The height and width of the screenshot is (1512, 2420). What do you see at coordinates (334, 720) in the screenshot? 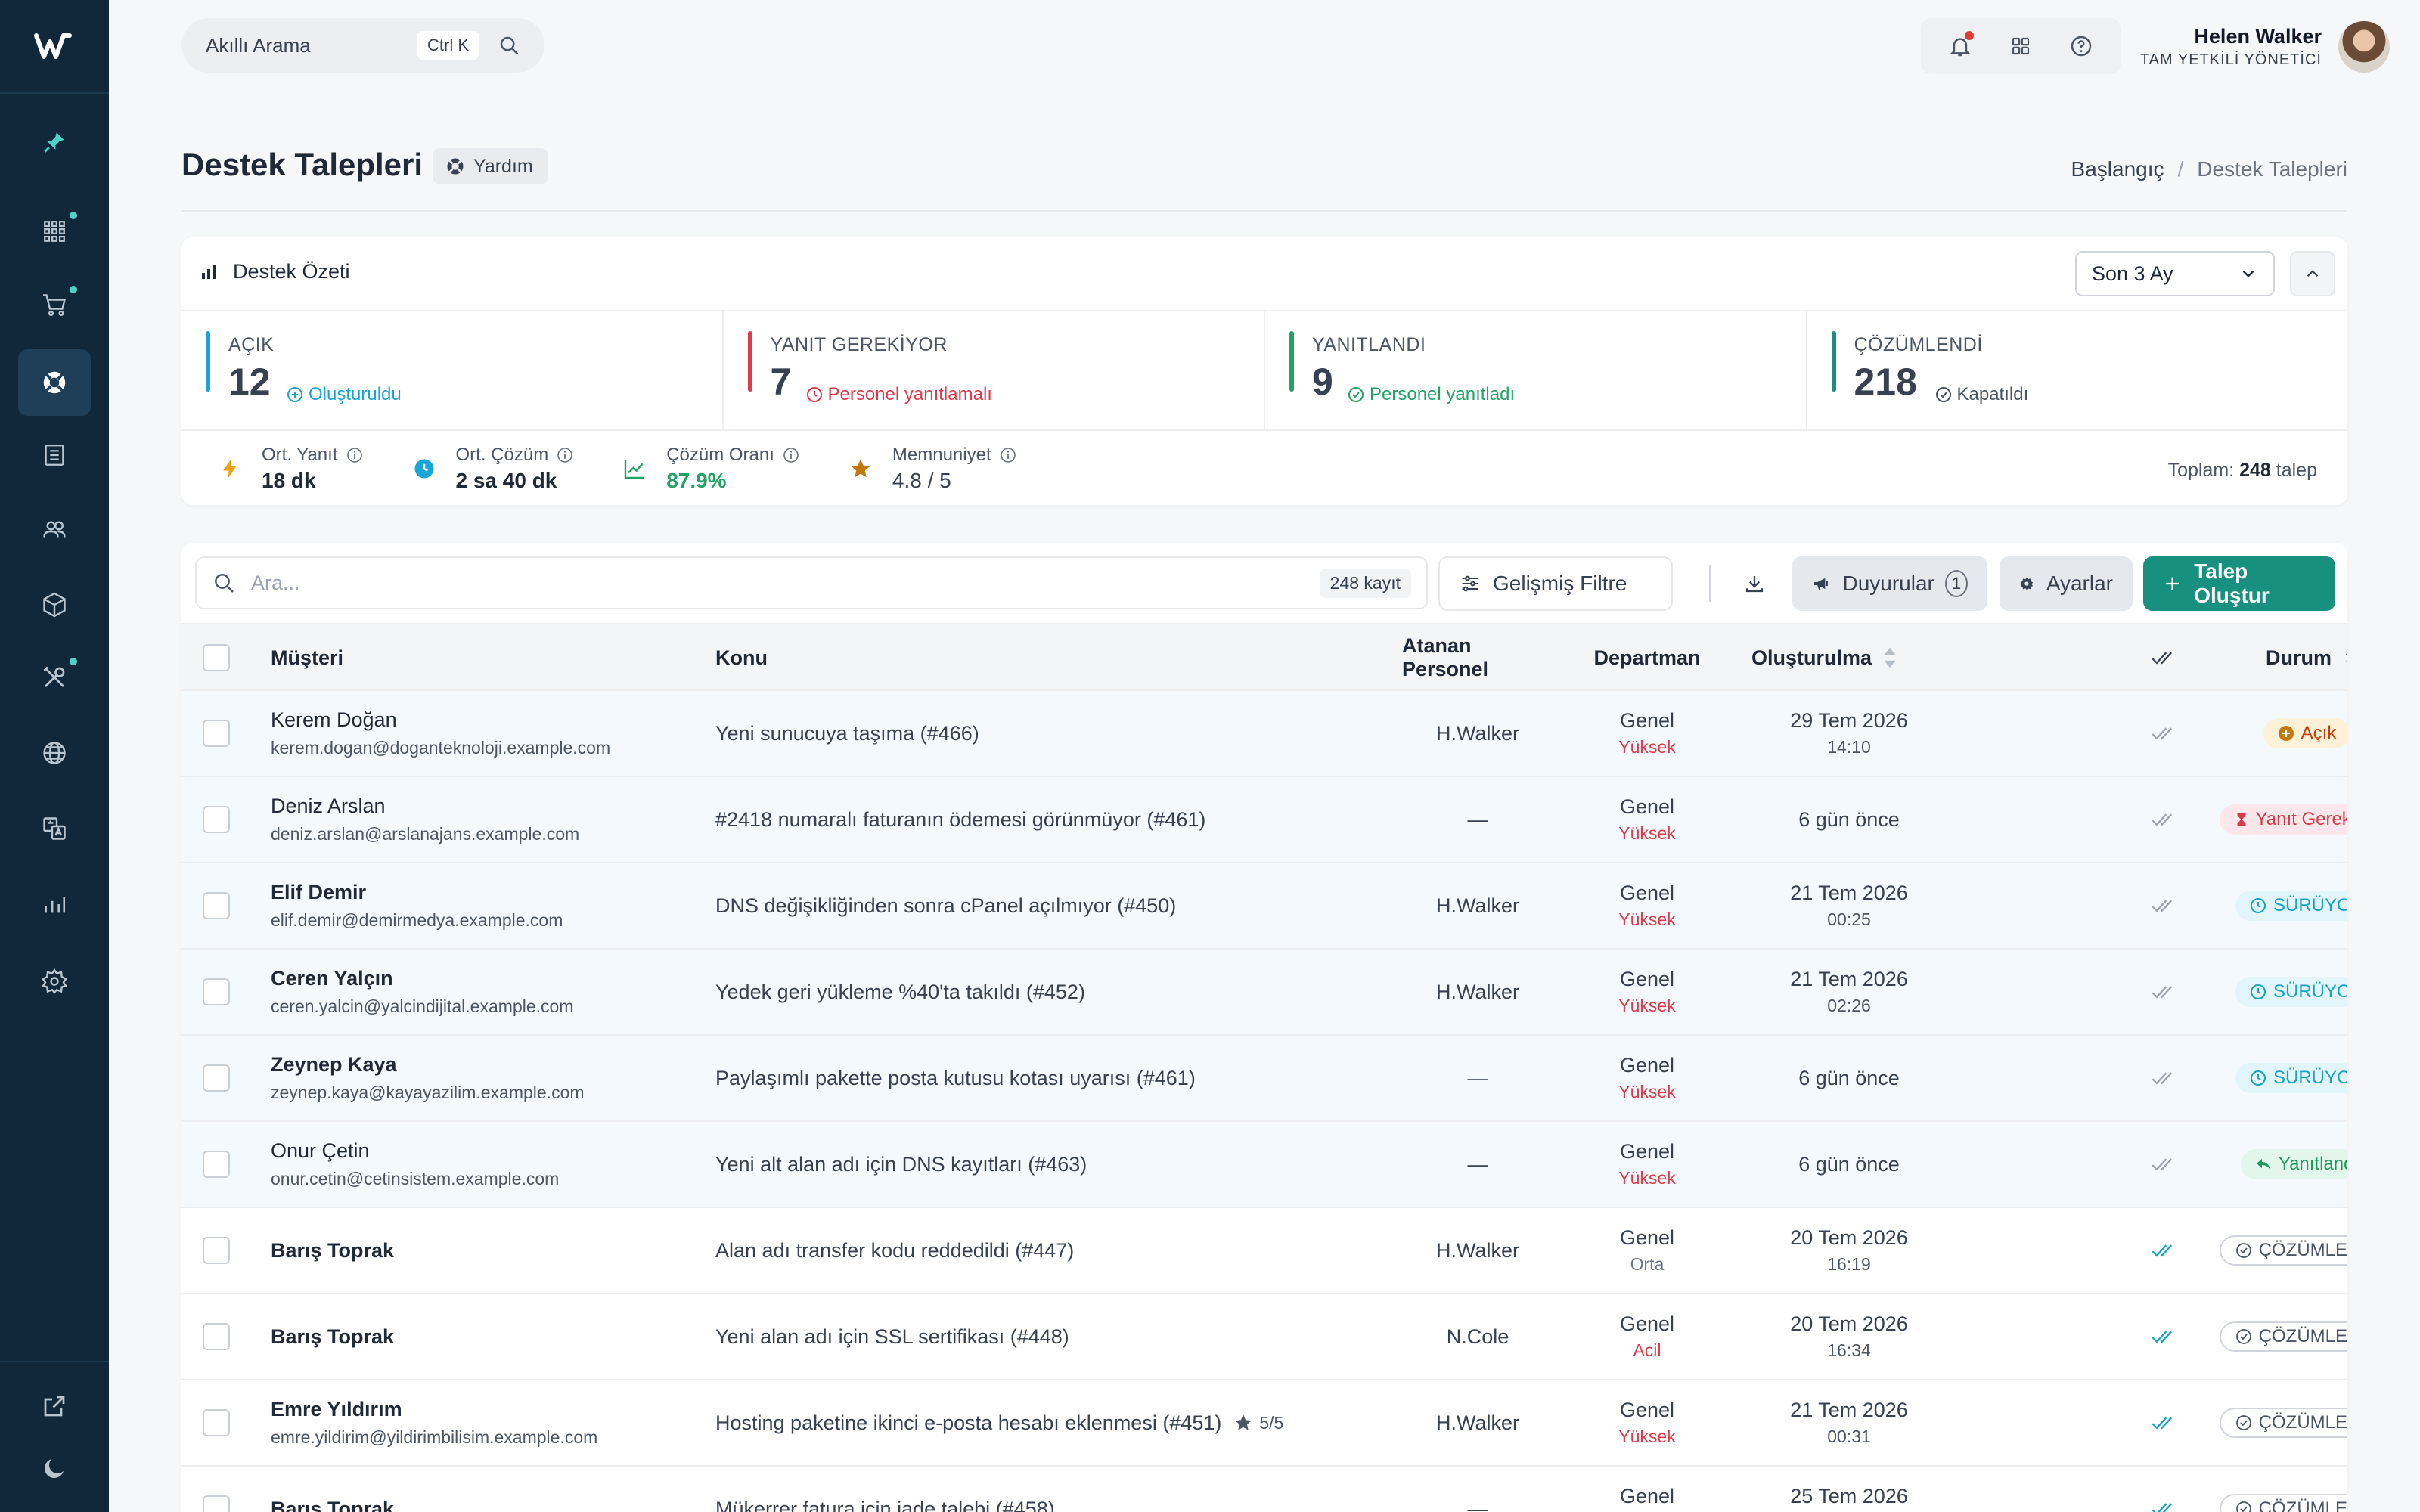
I see `customer-name: Kerem Doğan` at bounding box center [334, 720].